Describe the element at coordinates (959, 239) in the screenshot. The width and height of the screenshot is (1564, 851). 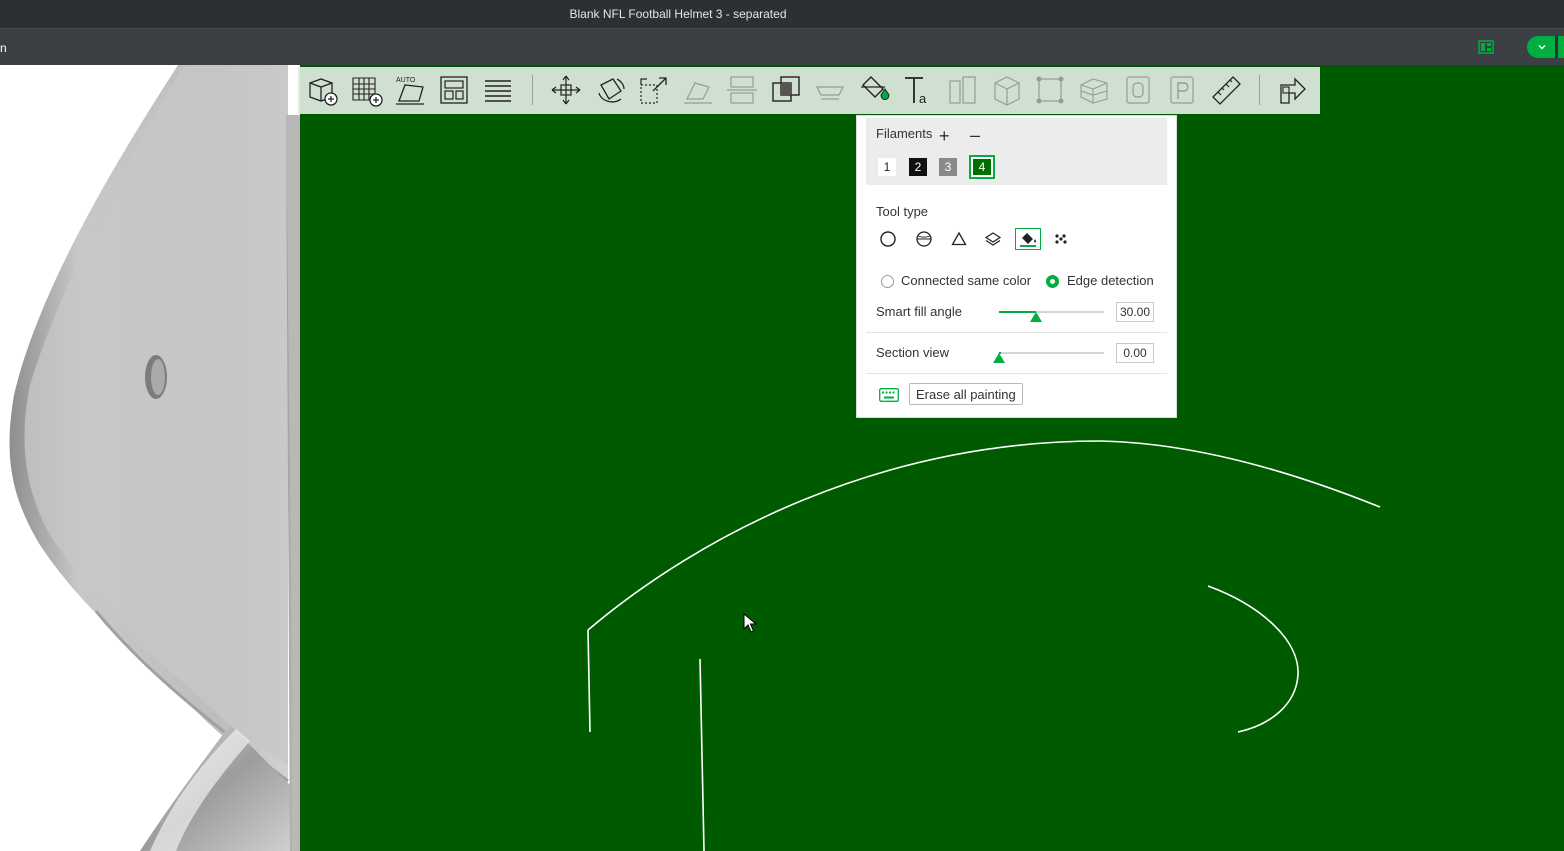
I see `triangle-brush-icon` at that location.